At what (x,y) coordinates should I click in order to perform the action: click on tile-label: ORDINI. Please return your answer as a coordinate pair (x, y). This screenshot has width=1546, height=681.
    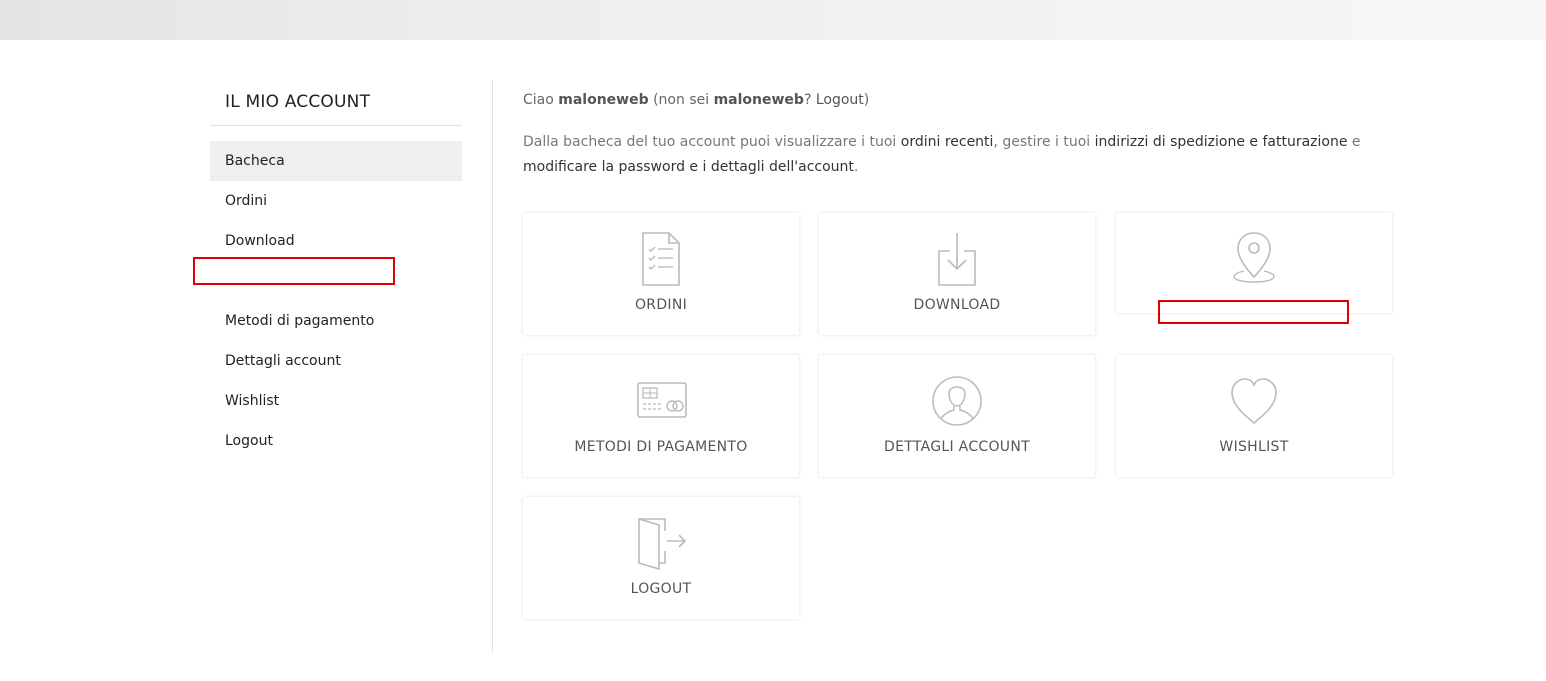
    Looking at the image, I should click on (661, 305).